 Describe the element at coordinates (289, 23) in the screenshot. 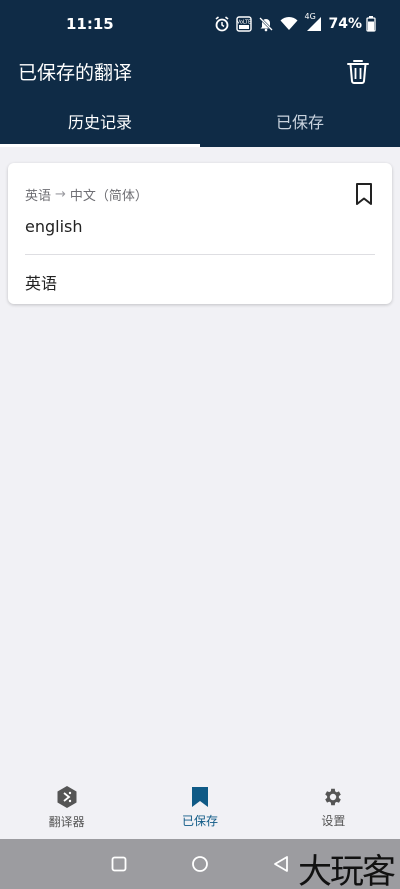

I see `wifi-icon` at that location.